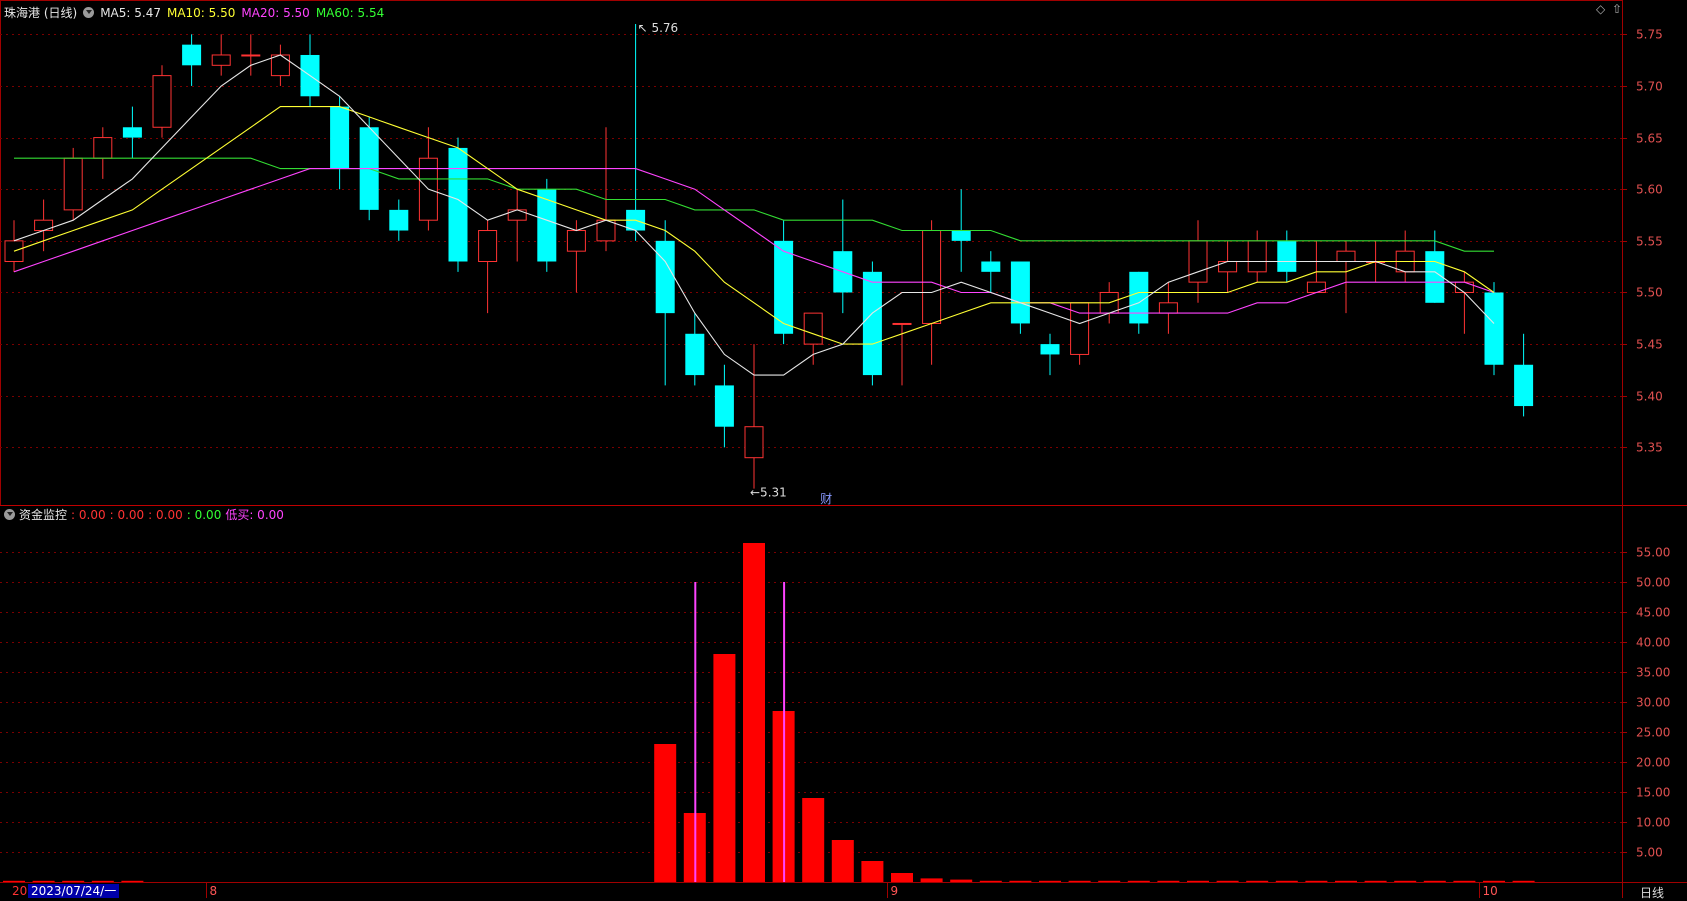 The height and width of the screenshot is (901, 1687). Describe the element at coordinates (1653, 823) in the screenshot. I see `volume-tick-label: 10.00` at that location.